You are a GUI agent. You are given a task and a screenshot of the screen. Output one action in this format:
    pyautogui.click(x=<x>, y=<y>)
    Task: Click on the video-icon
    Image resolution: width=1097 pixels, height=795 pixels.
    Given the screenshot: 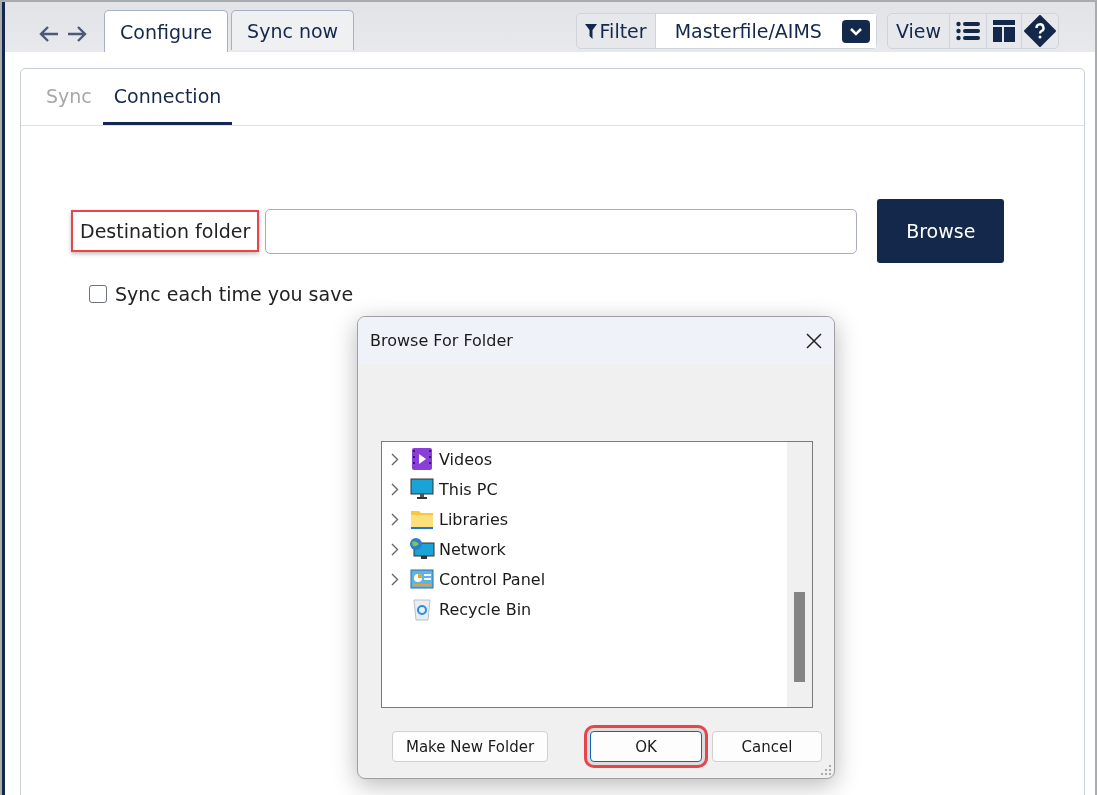 What is the action you would take?
    pyautogui.click(x=422, y=459)
    